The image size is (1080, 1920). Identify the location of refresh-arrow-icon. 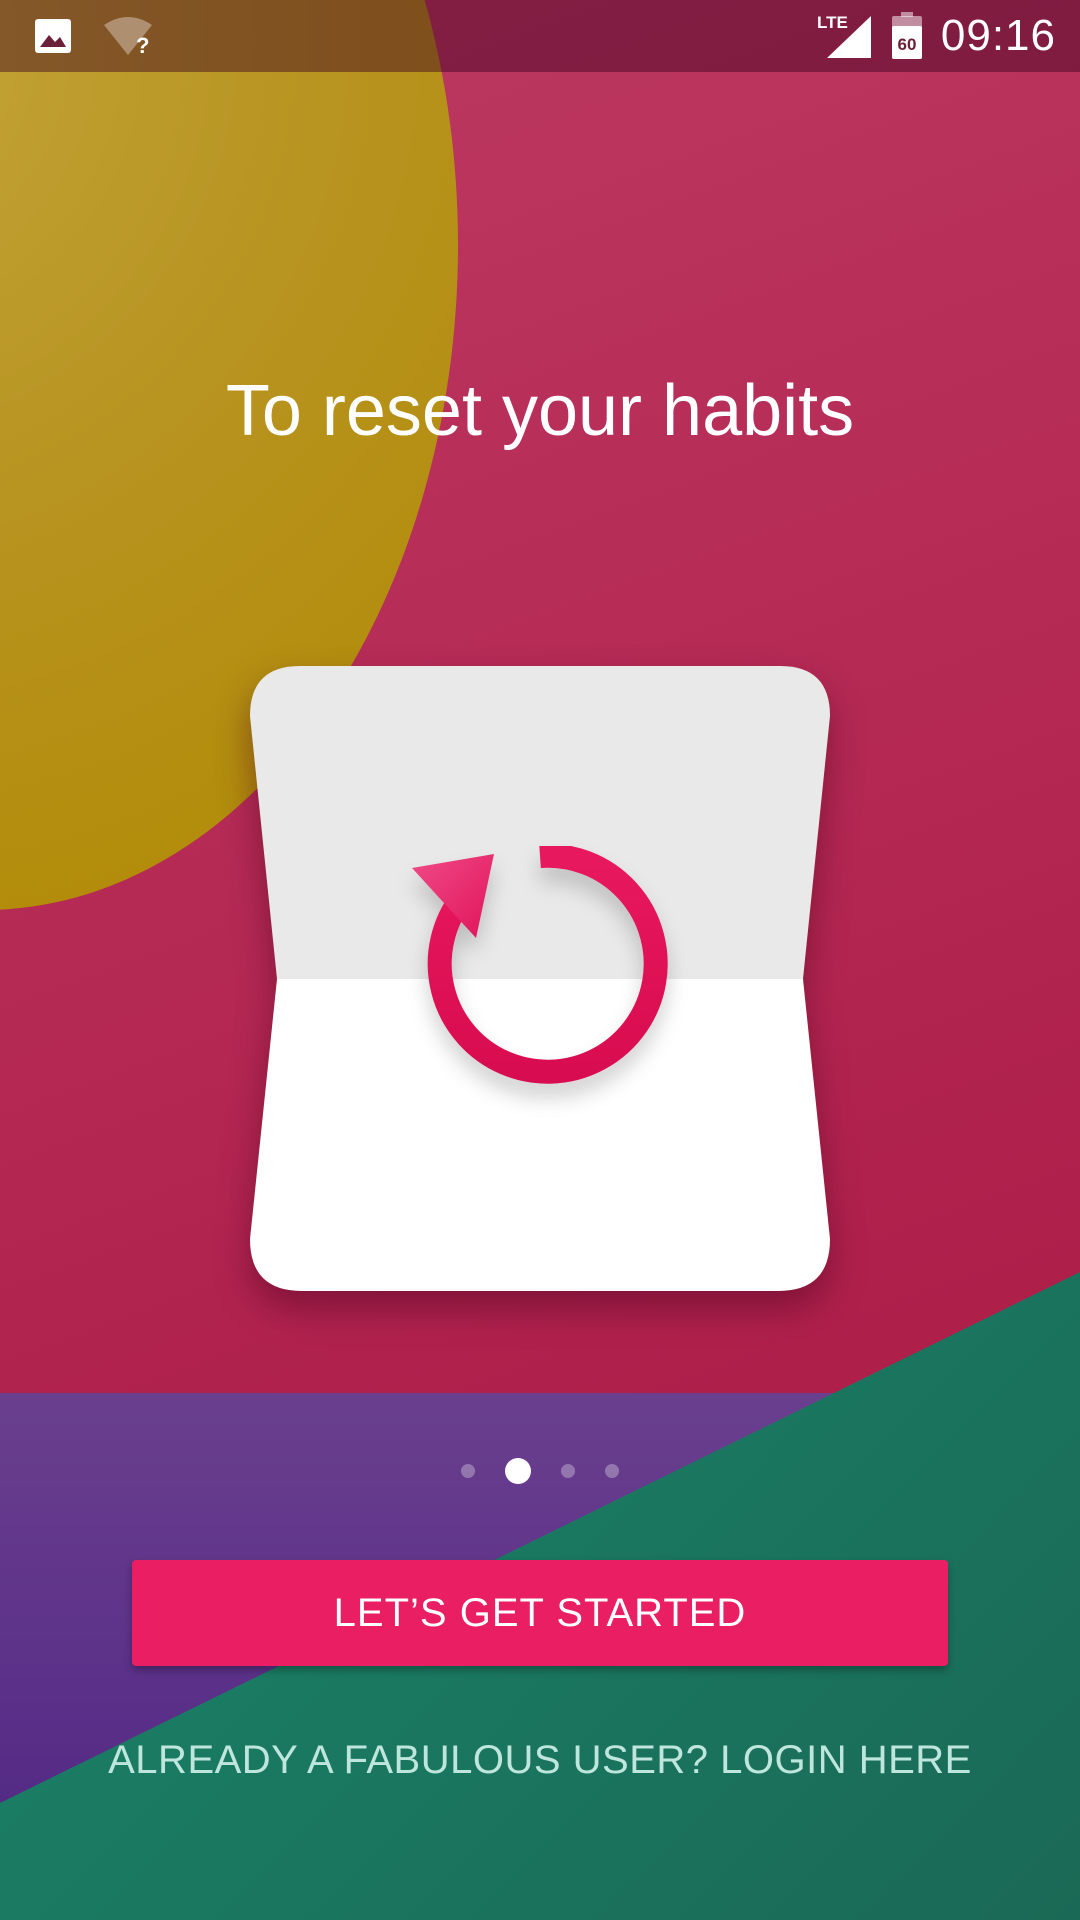
(540, 965).